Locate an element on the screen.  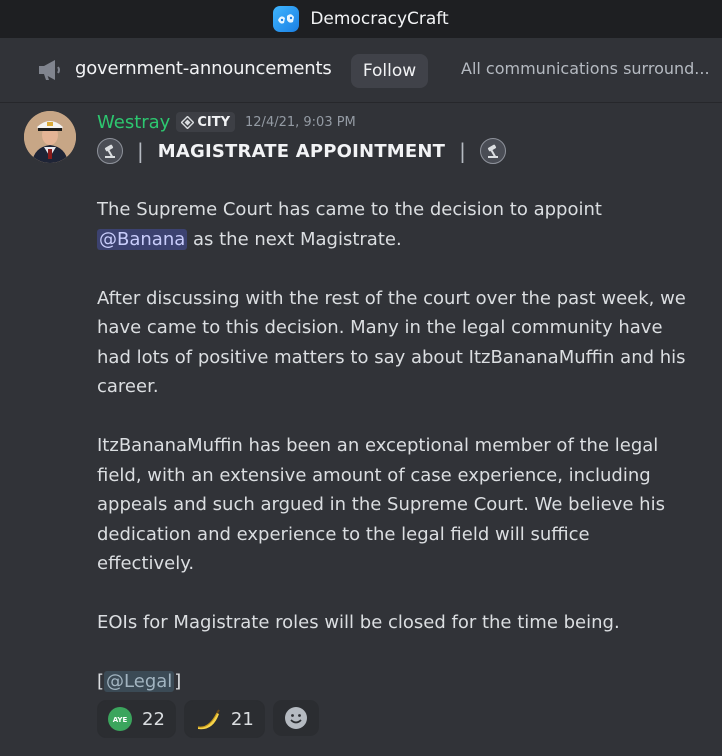
server-name: DemocracyCraft is located at coordinates (379, 19).